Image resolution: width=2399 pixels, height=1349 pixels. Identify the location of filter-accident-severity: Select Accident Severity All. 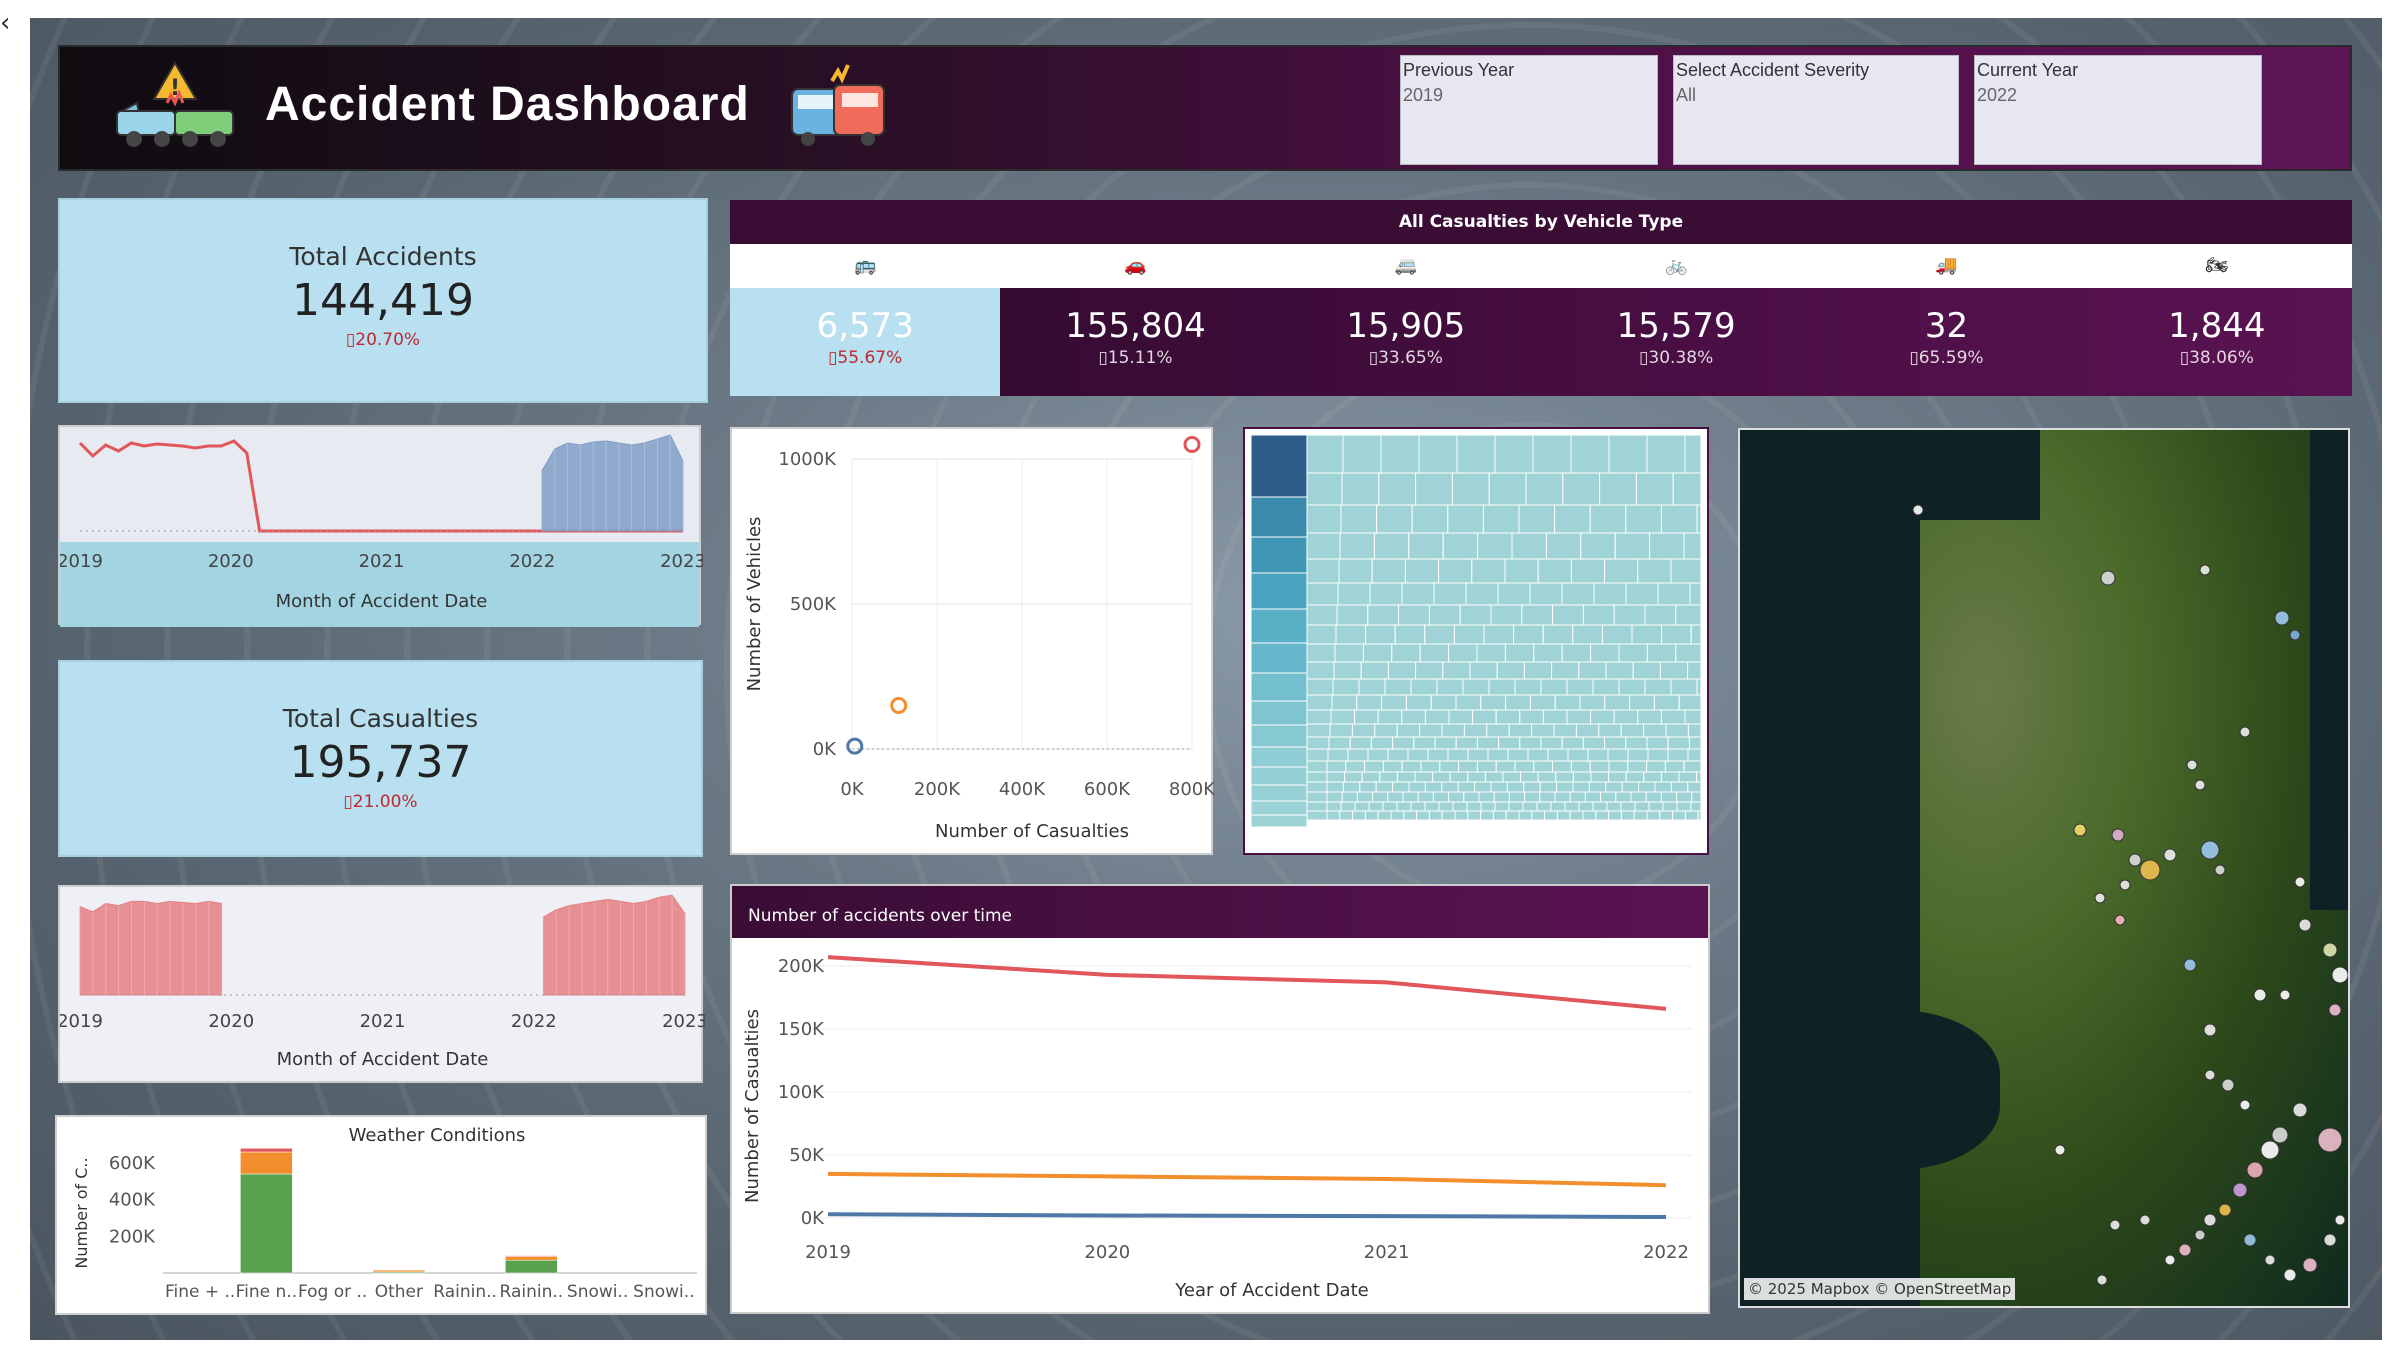
(1816, 110).